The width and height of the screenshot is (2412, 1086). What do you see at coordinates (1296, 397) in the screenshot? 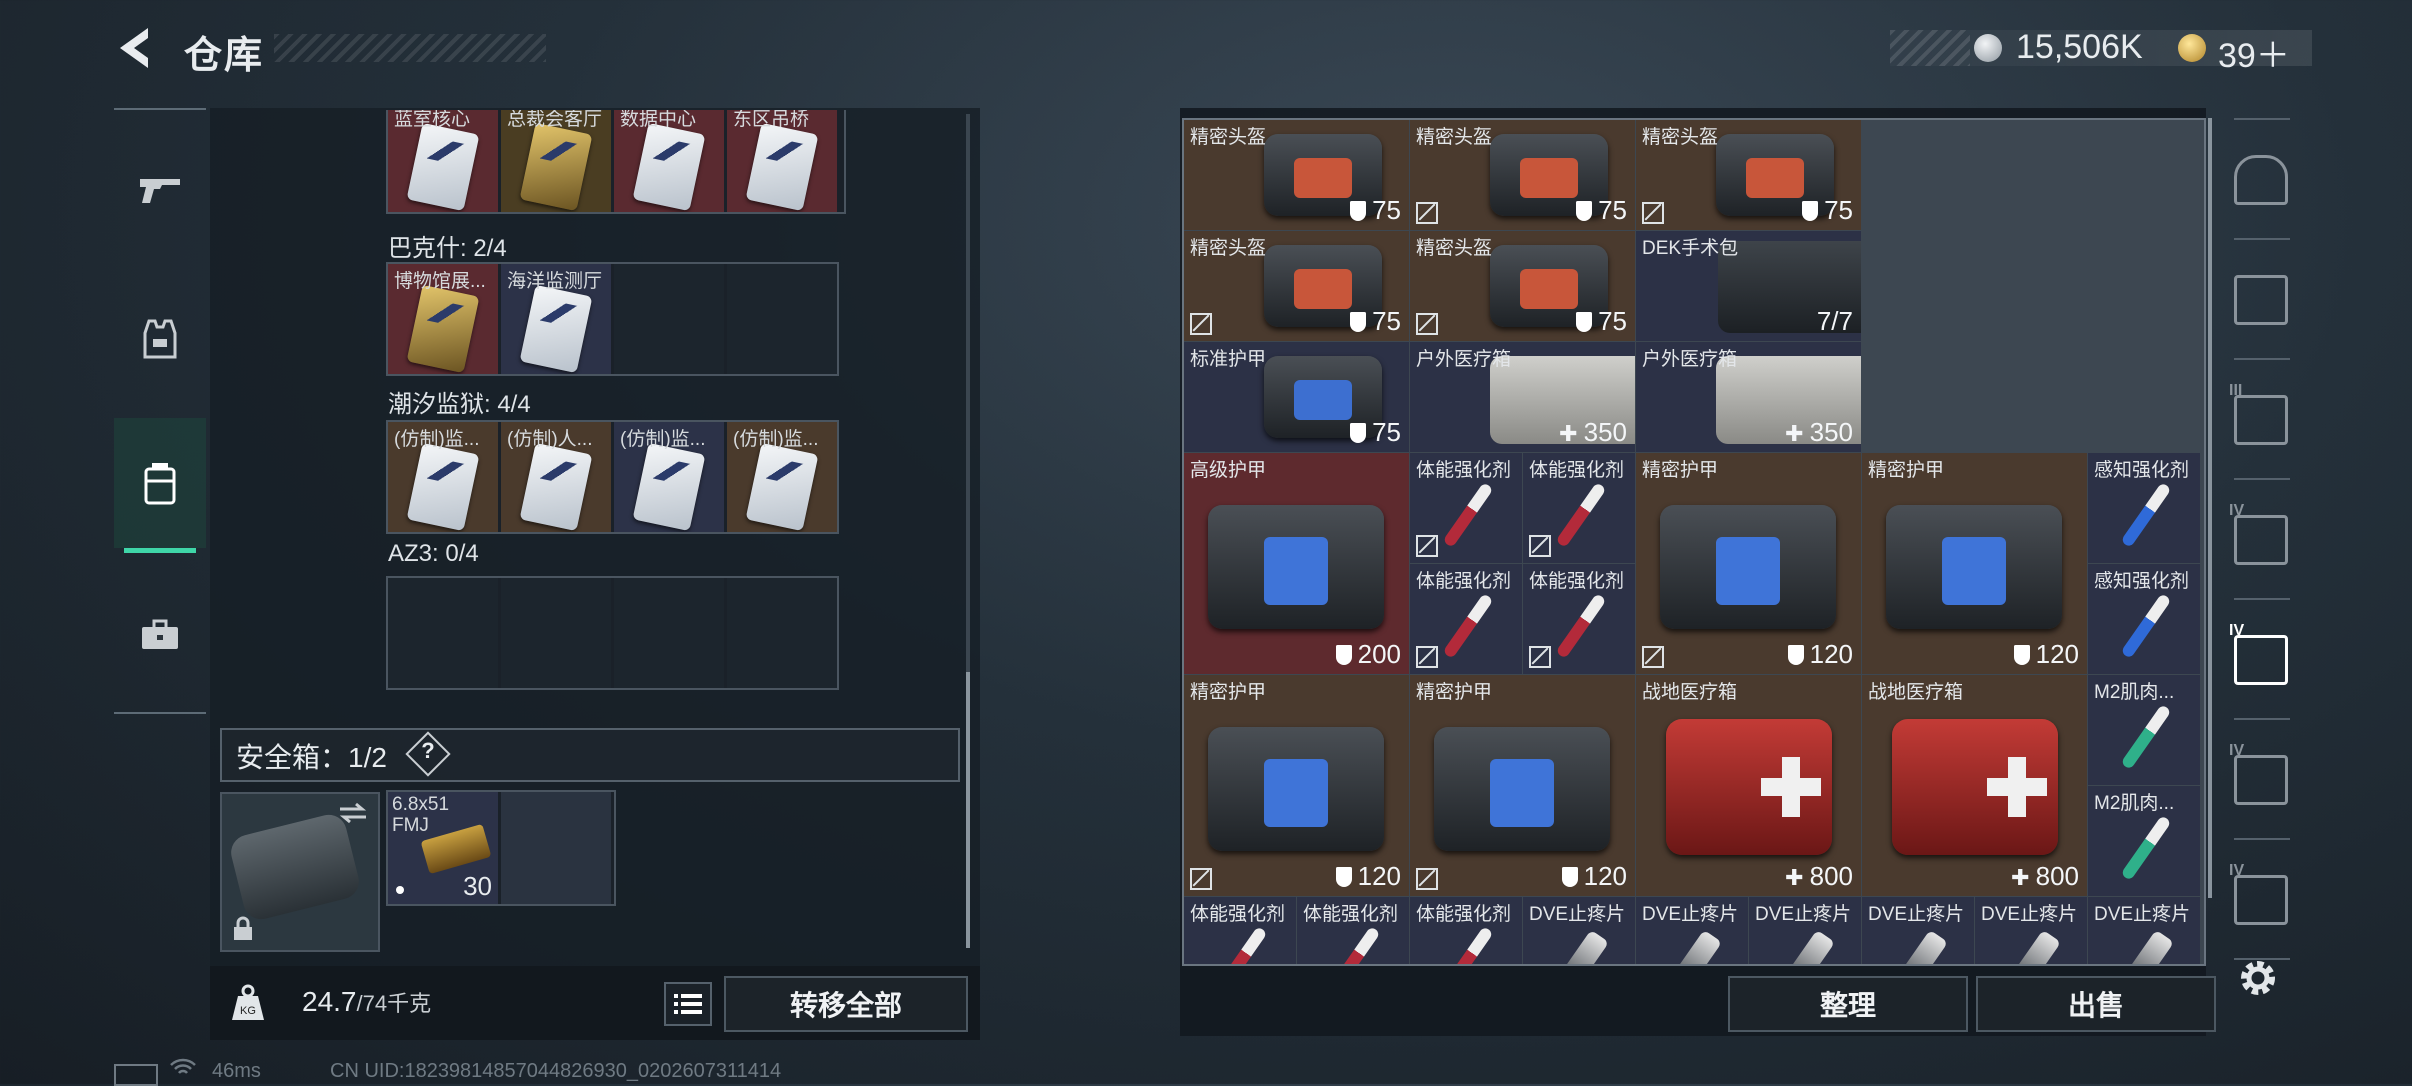
I see `stash-item: 标准护甲 75` at bounding box center [1296, 397].